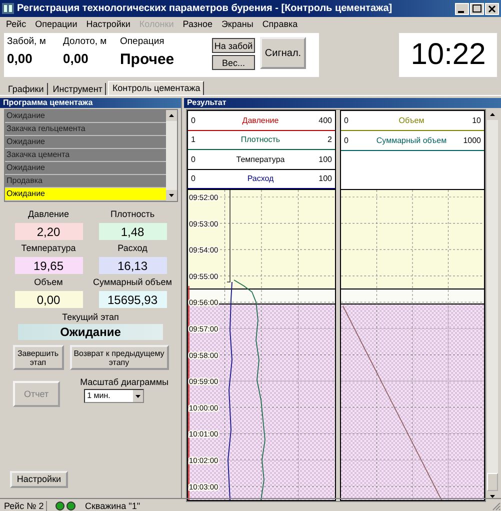 This screenshot has width=501, height=511. I want to click on gauge-label: Давление, so click(48, 214).